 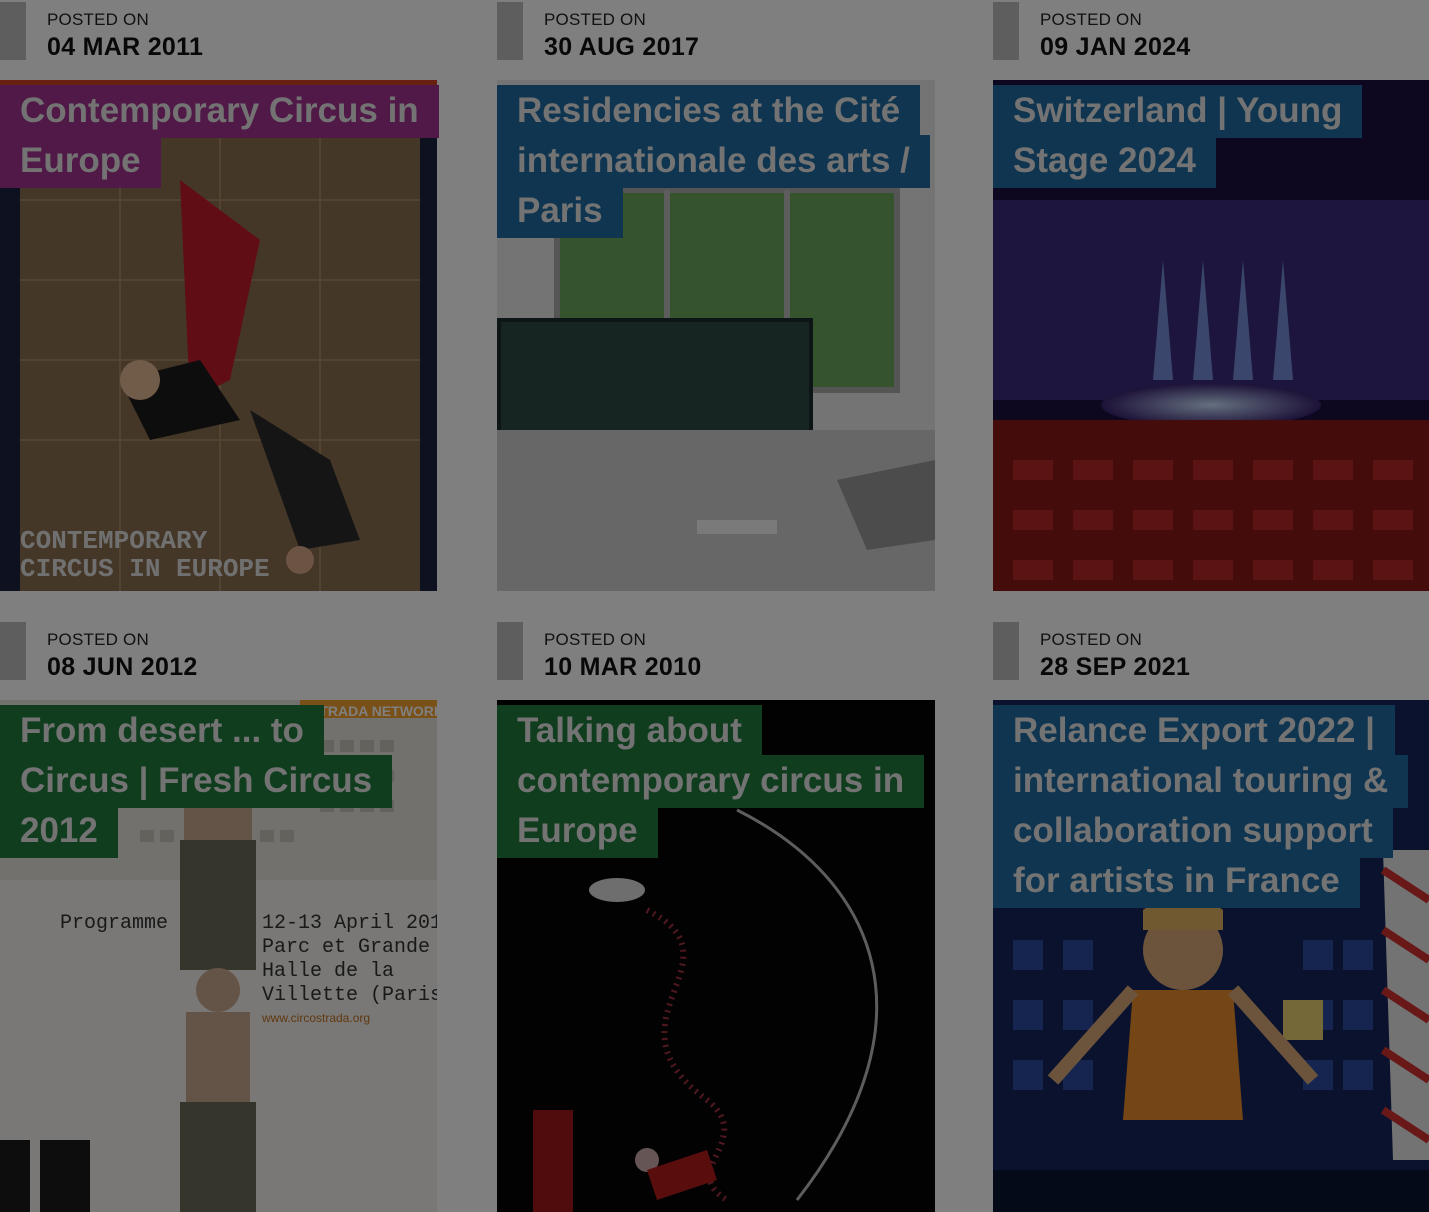 I want to click on post-meta: POSTED ON 08 JUN 2012, so click(x=218, y=660).